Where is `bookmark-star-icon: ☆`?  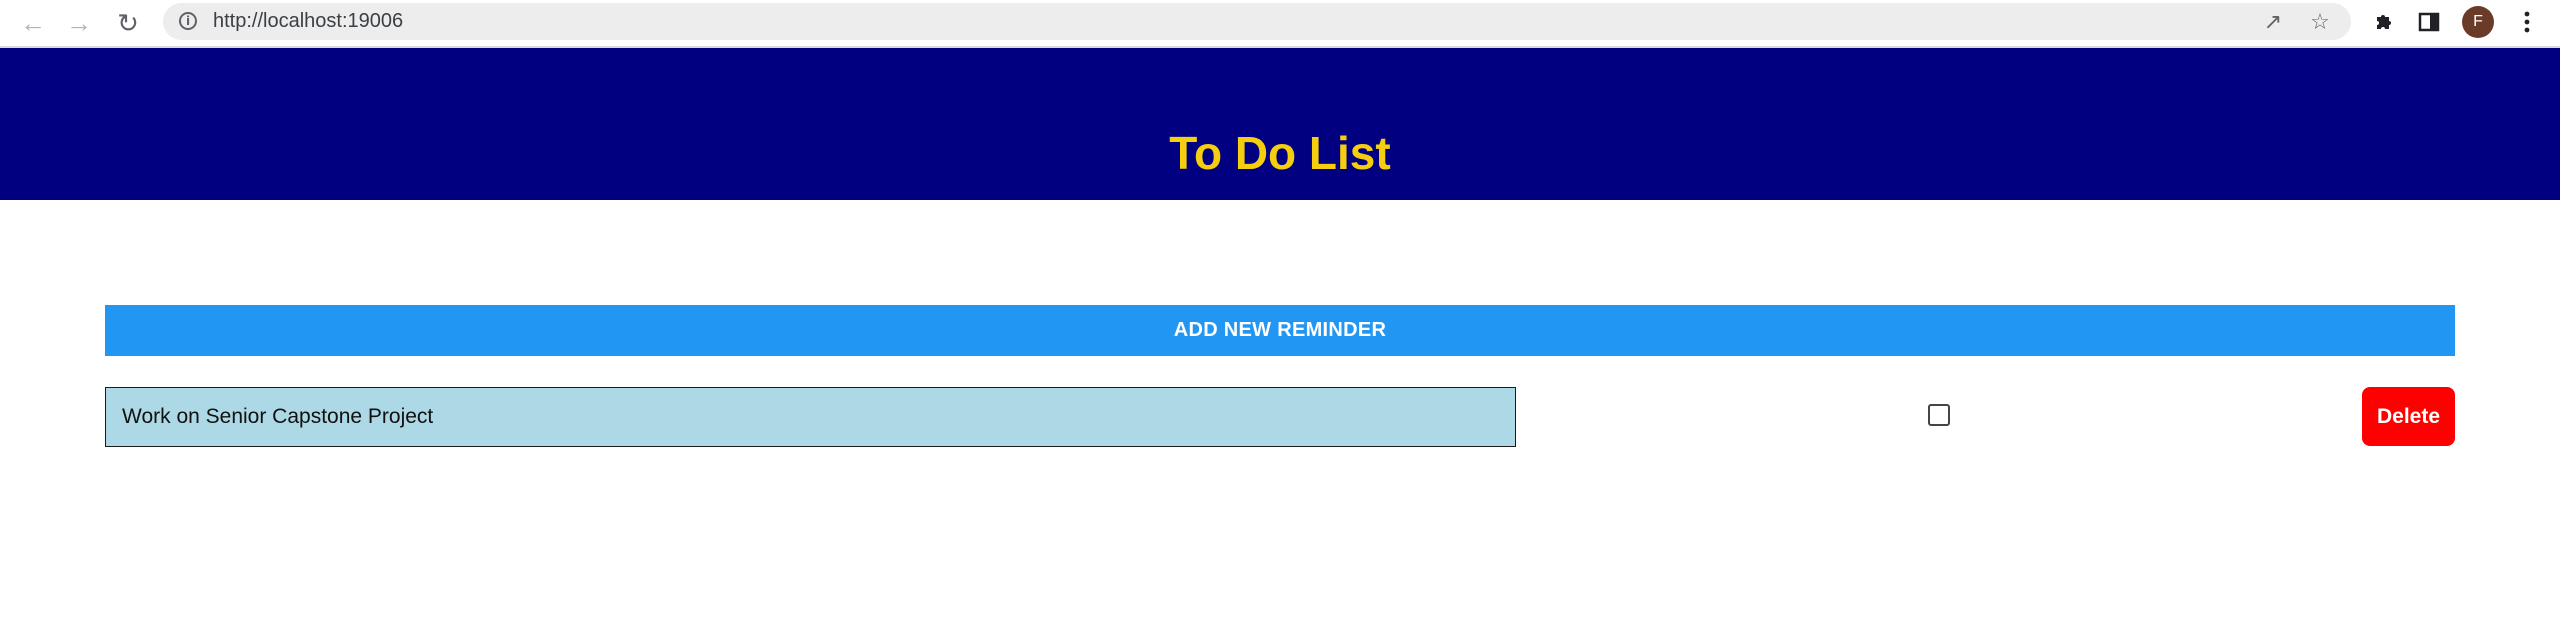
bookmark-star-icon: ☆ is located at coordinates (2320, 22).